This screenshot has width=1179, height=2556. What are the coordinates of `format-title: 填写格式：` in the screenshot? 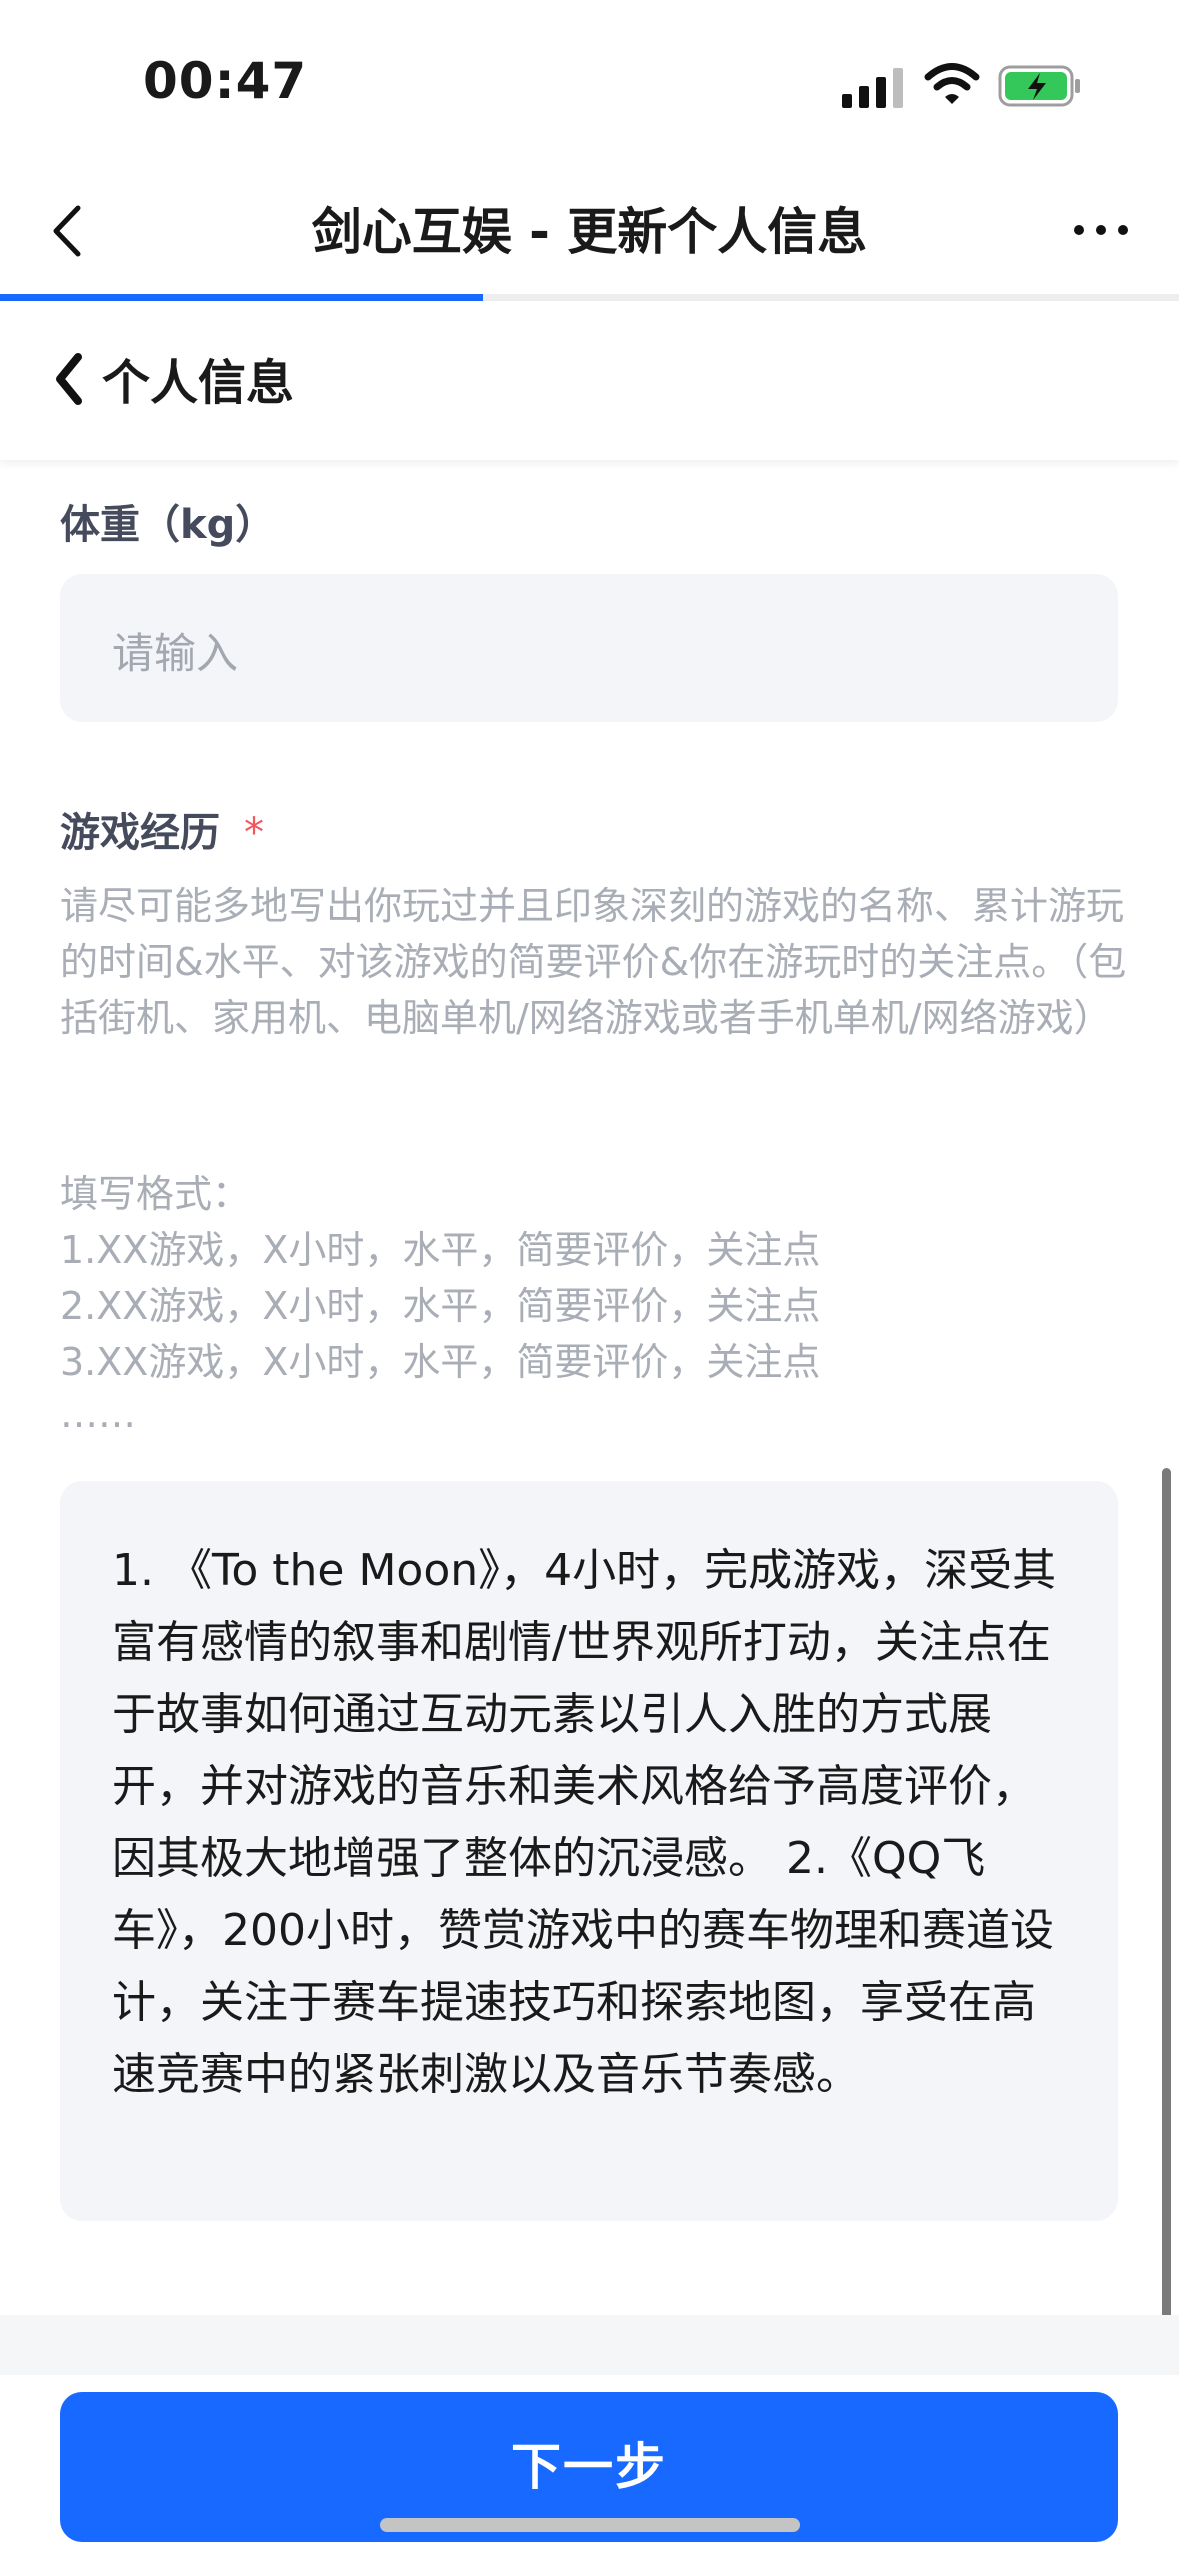 It's located at (155, 1194).